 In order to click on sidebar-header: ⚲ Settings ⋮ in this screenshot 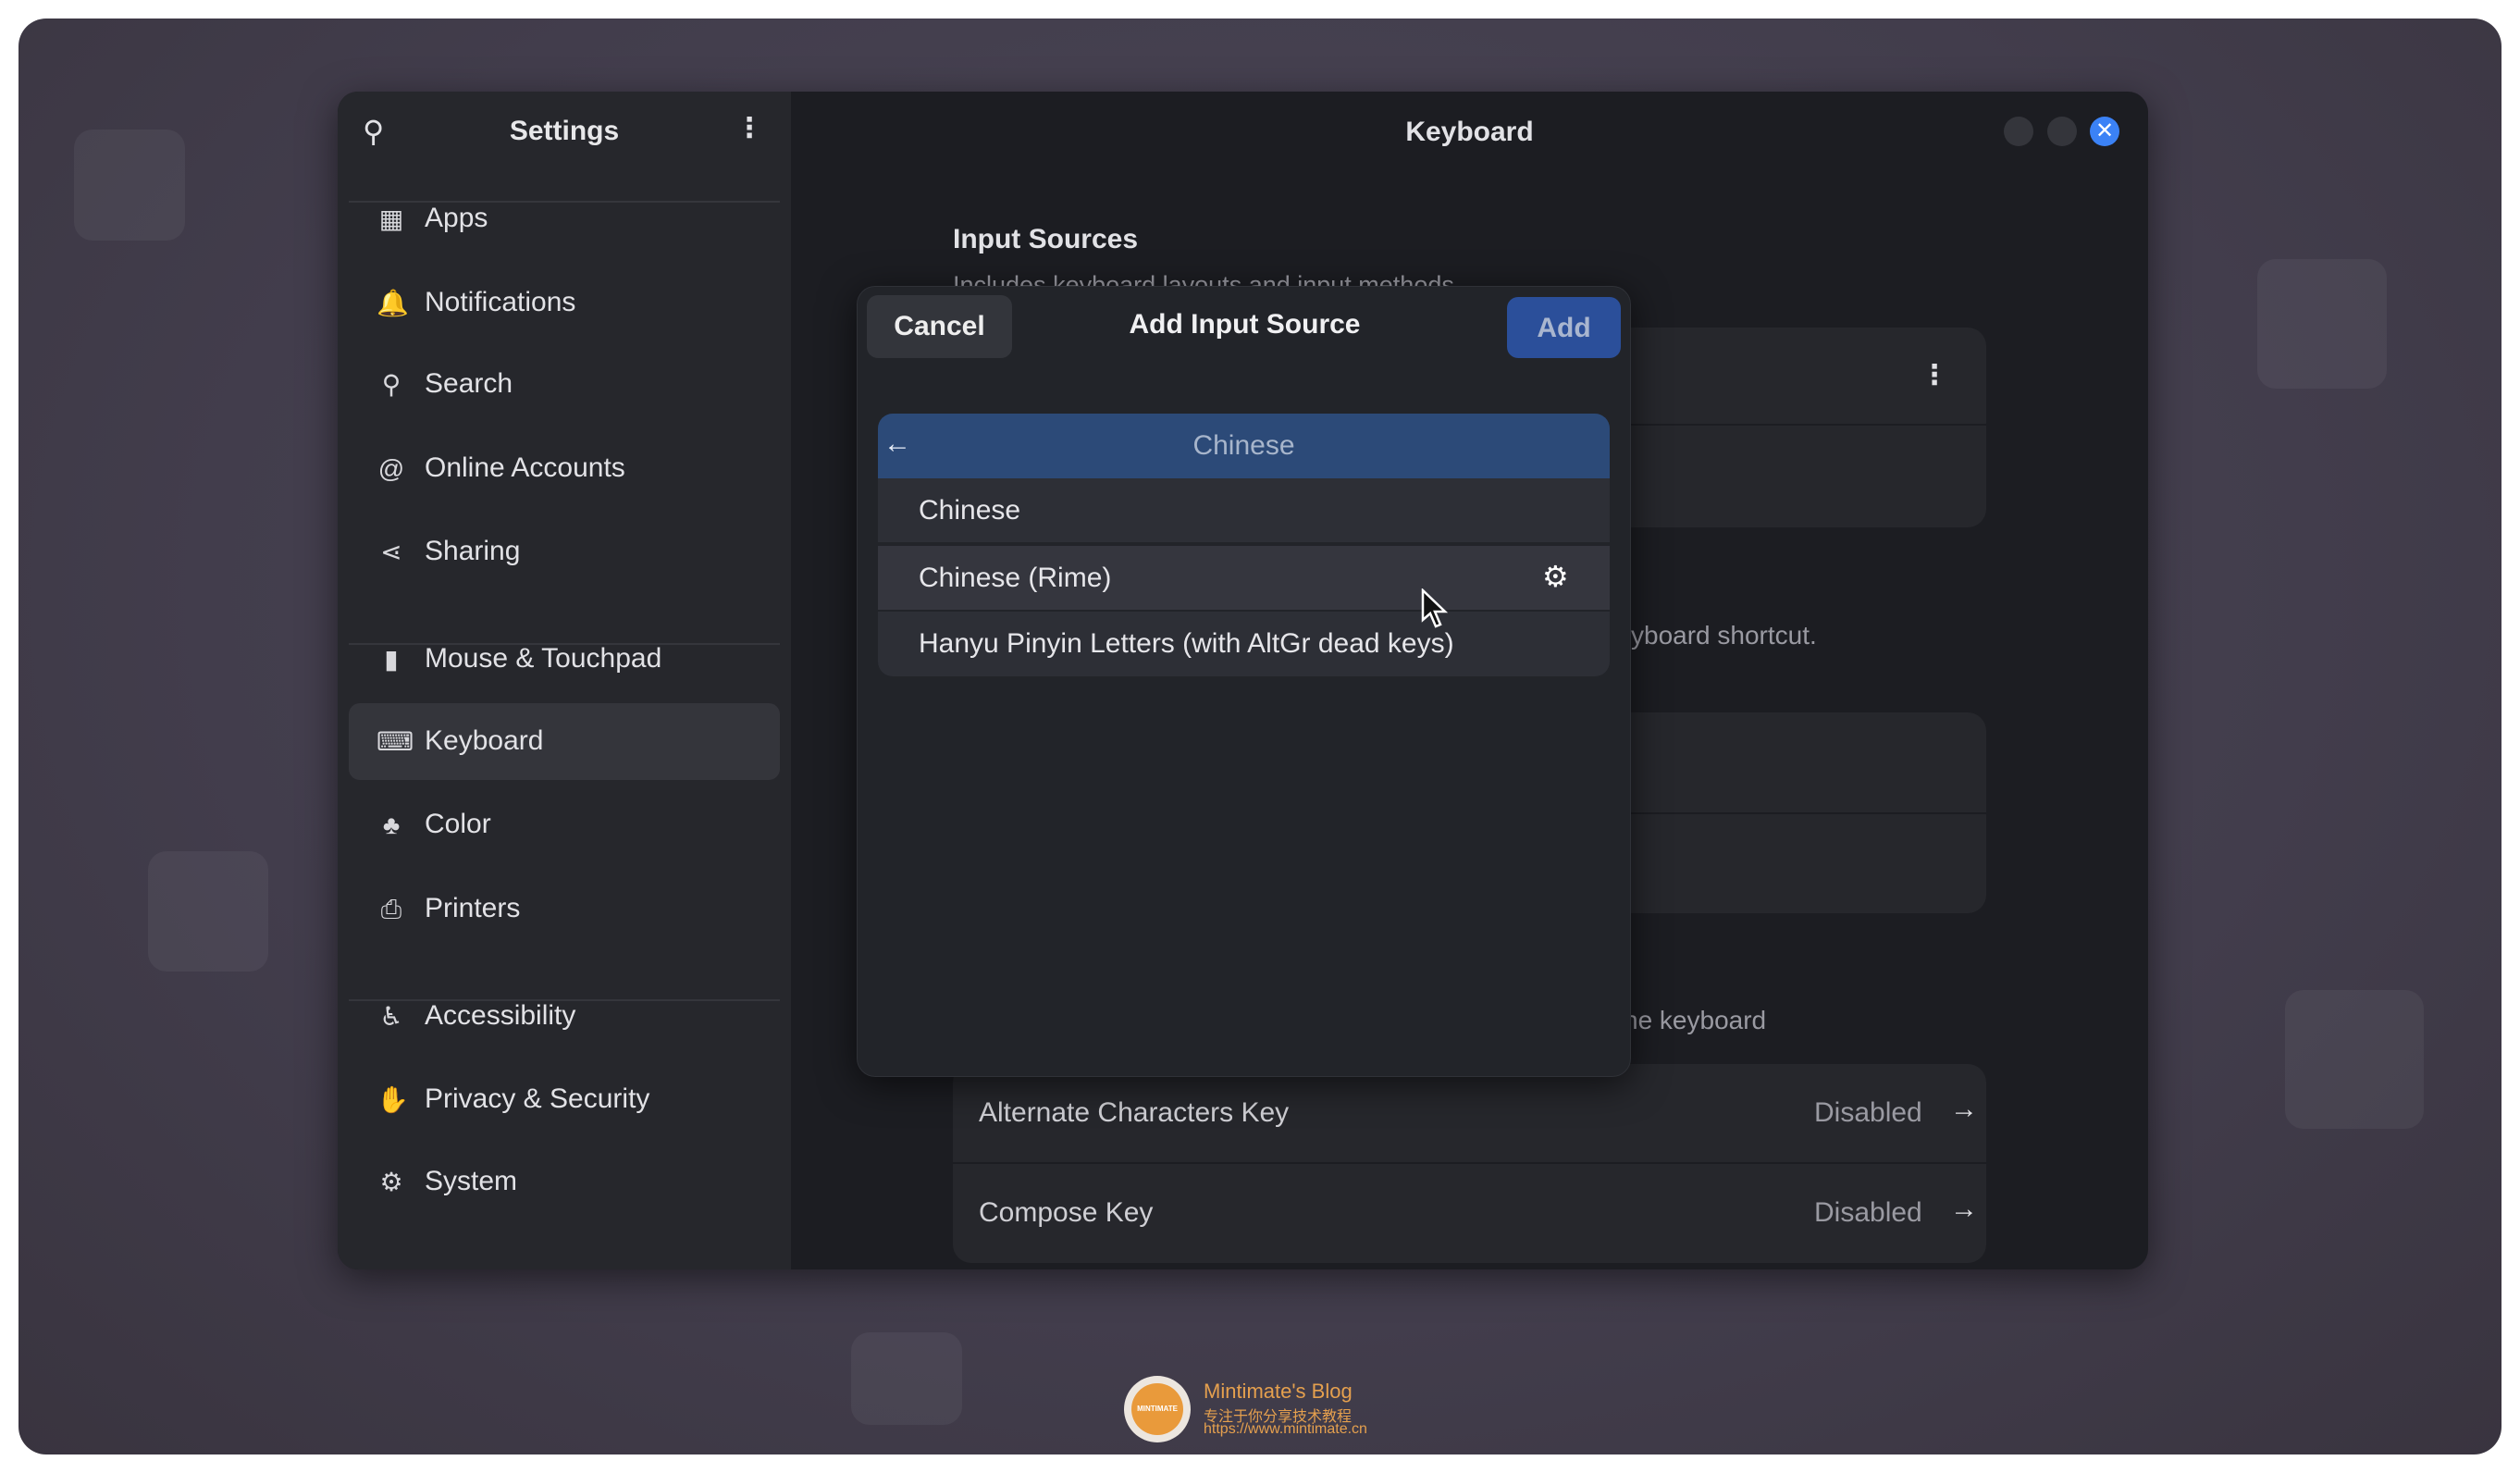, I will do `click(564, 132)`.